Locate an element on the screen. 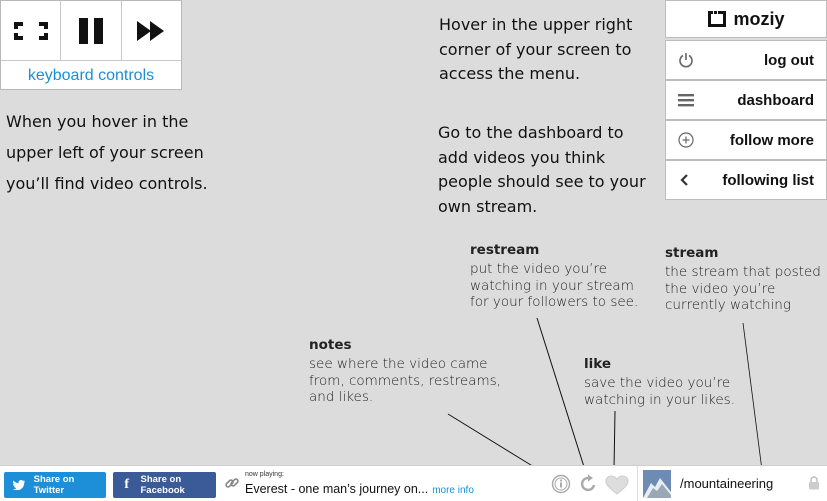  notes-info-icon is located at coordinates (561, 484).